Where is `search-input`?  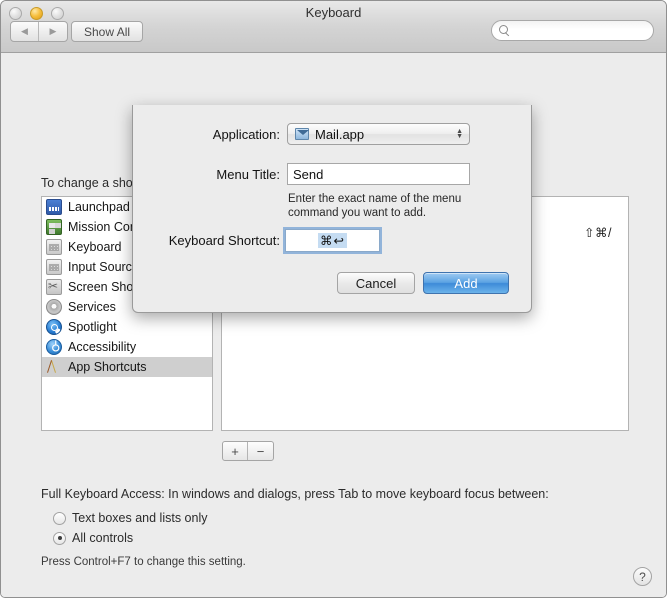 search-input is located at coordinates (572, 30).